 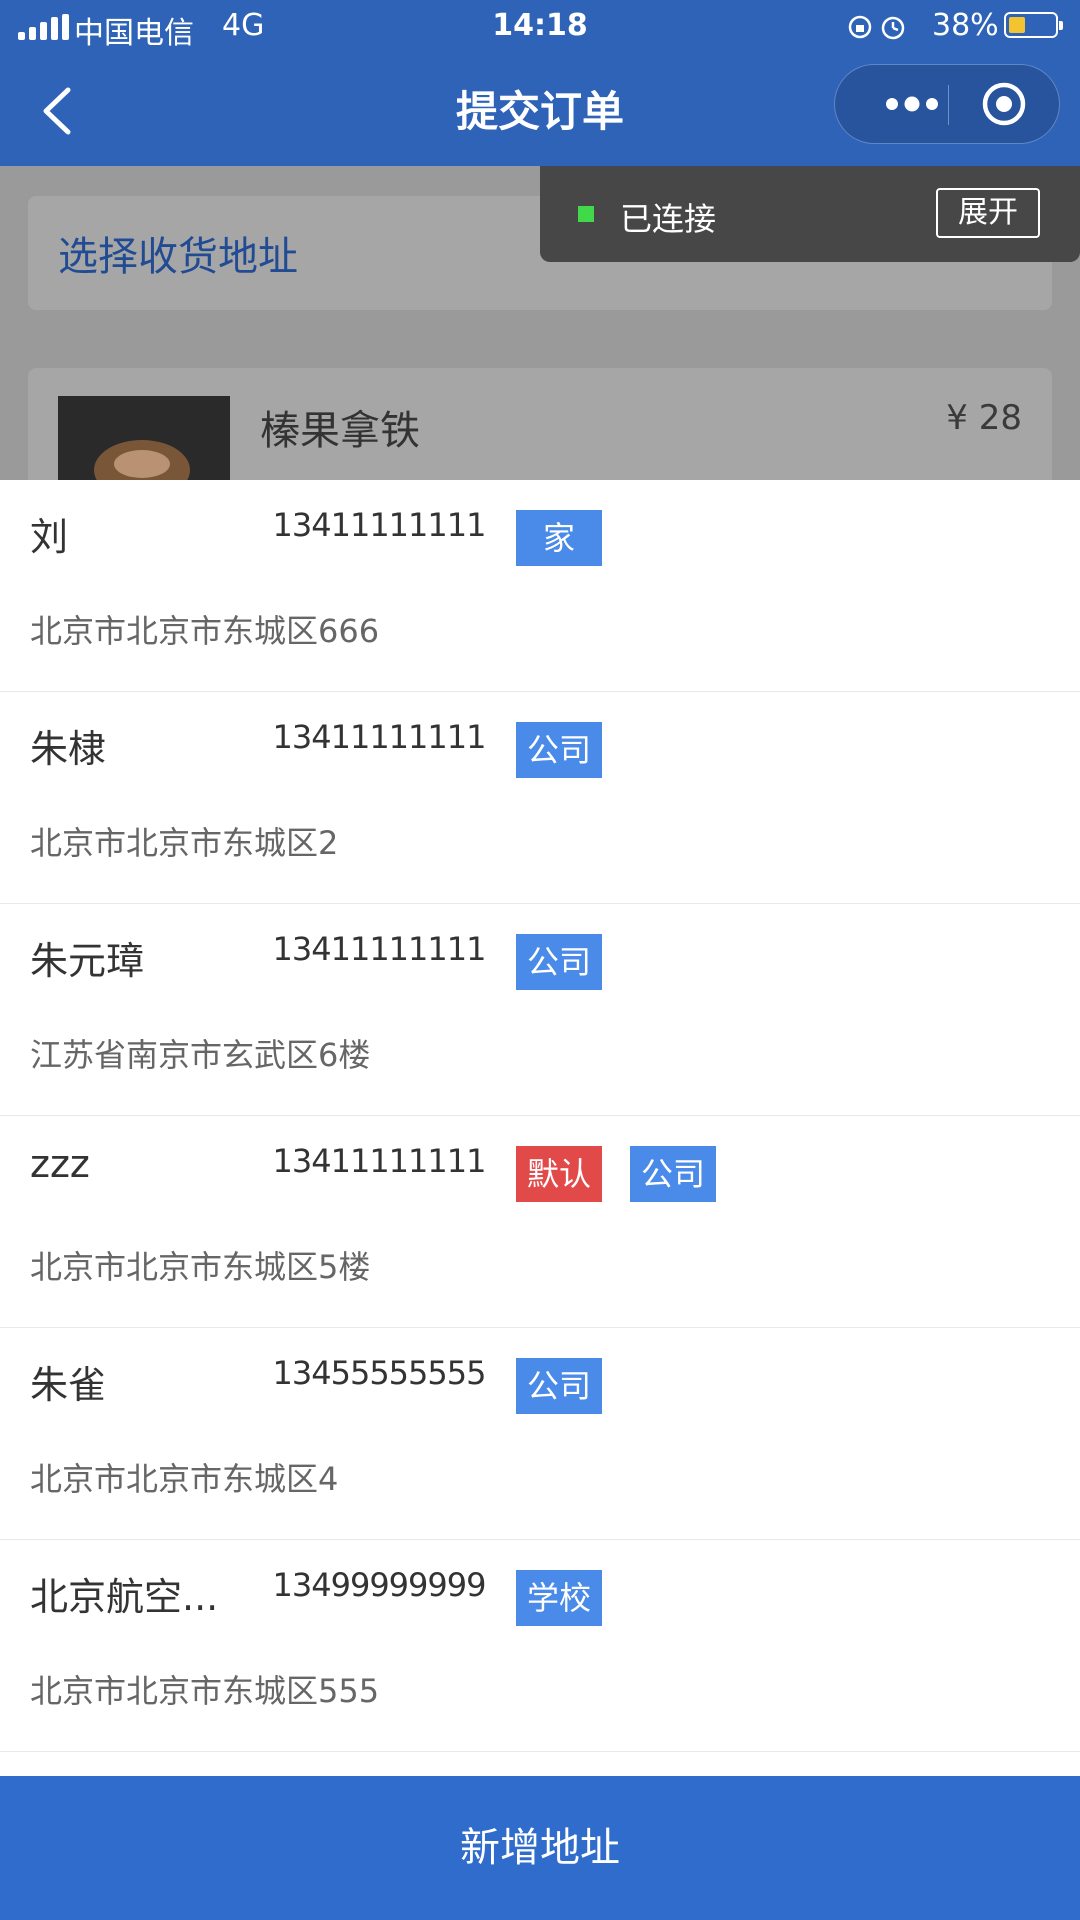 What do you see at coordinates (540, 798) in the screenshot?
I see `address-item: 朱棣 13411111111 公司 北京市北京市东城区2` at bounding box center [540, 798].